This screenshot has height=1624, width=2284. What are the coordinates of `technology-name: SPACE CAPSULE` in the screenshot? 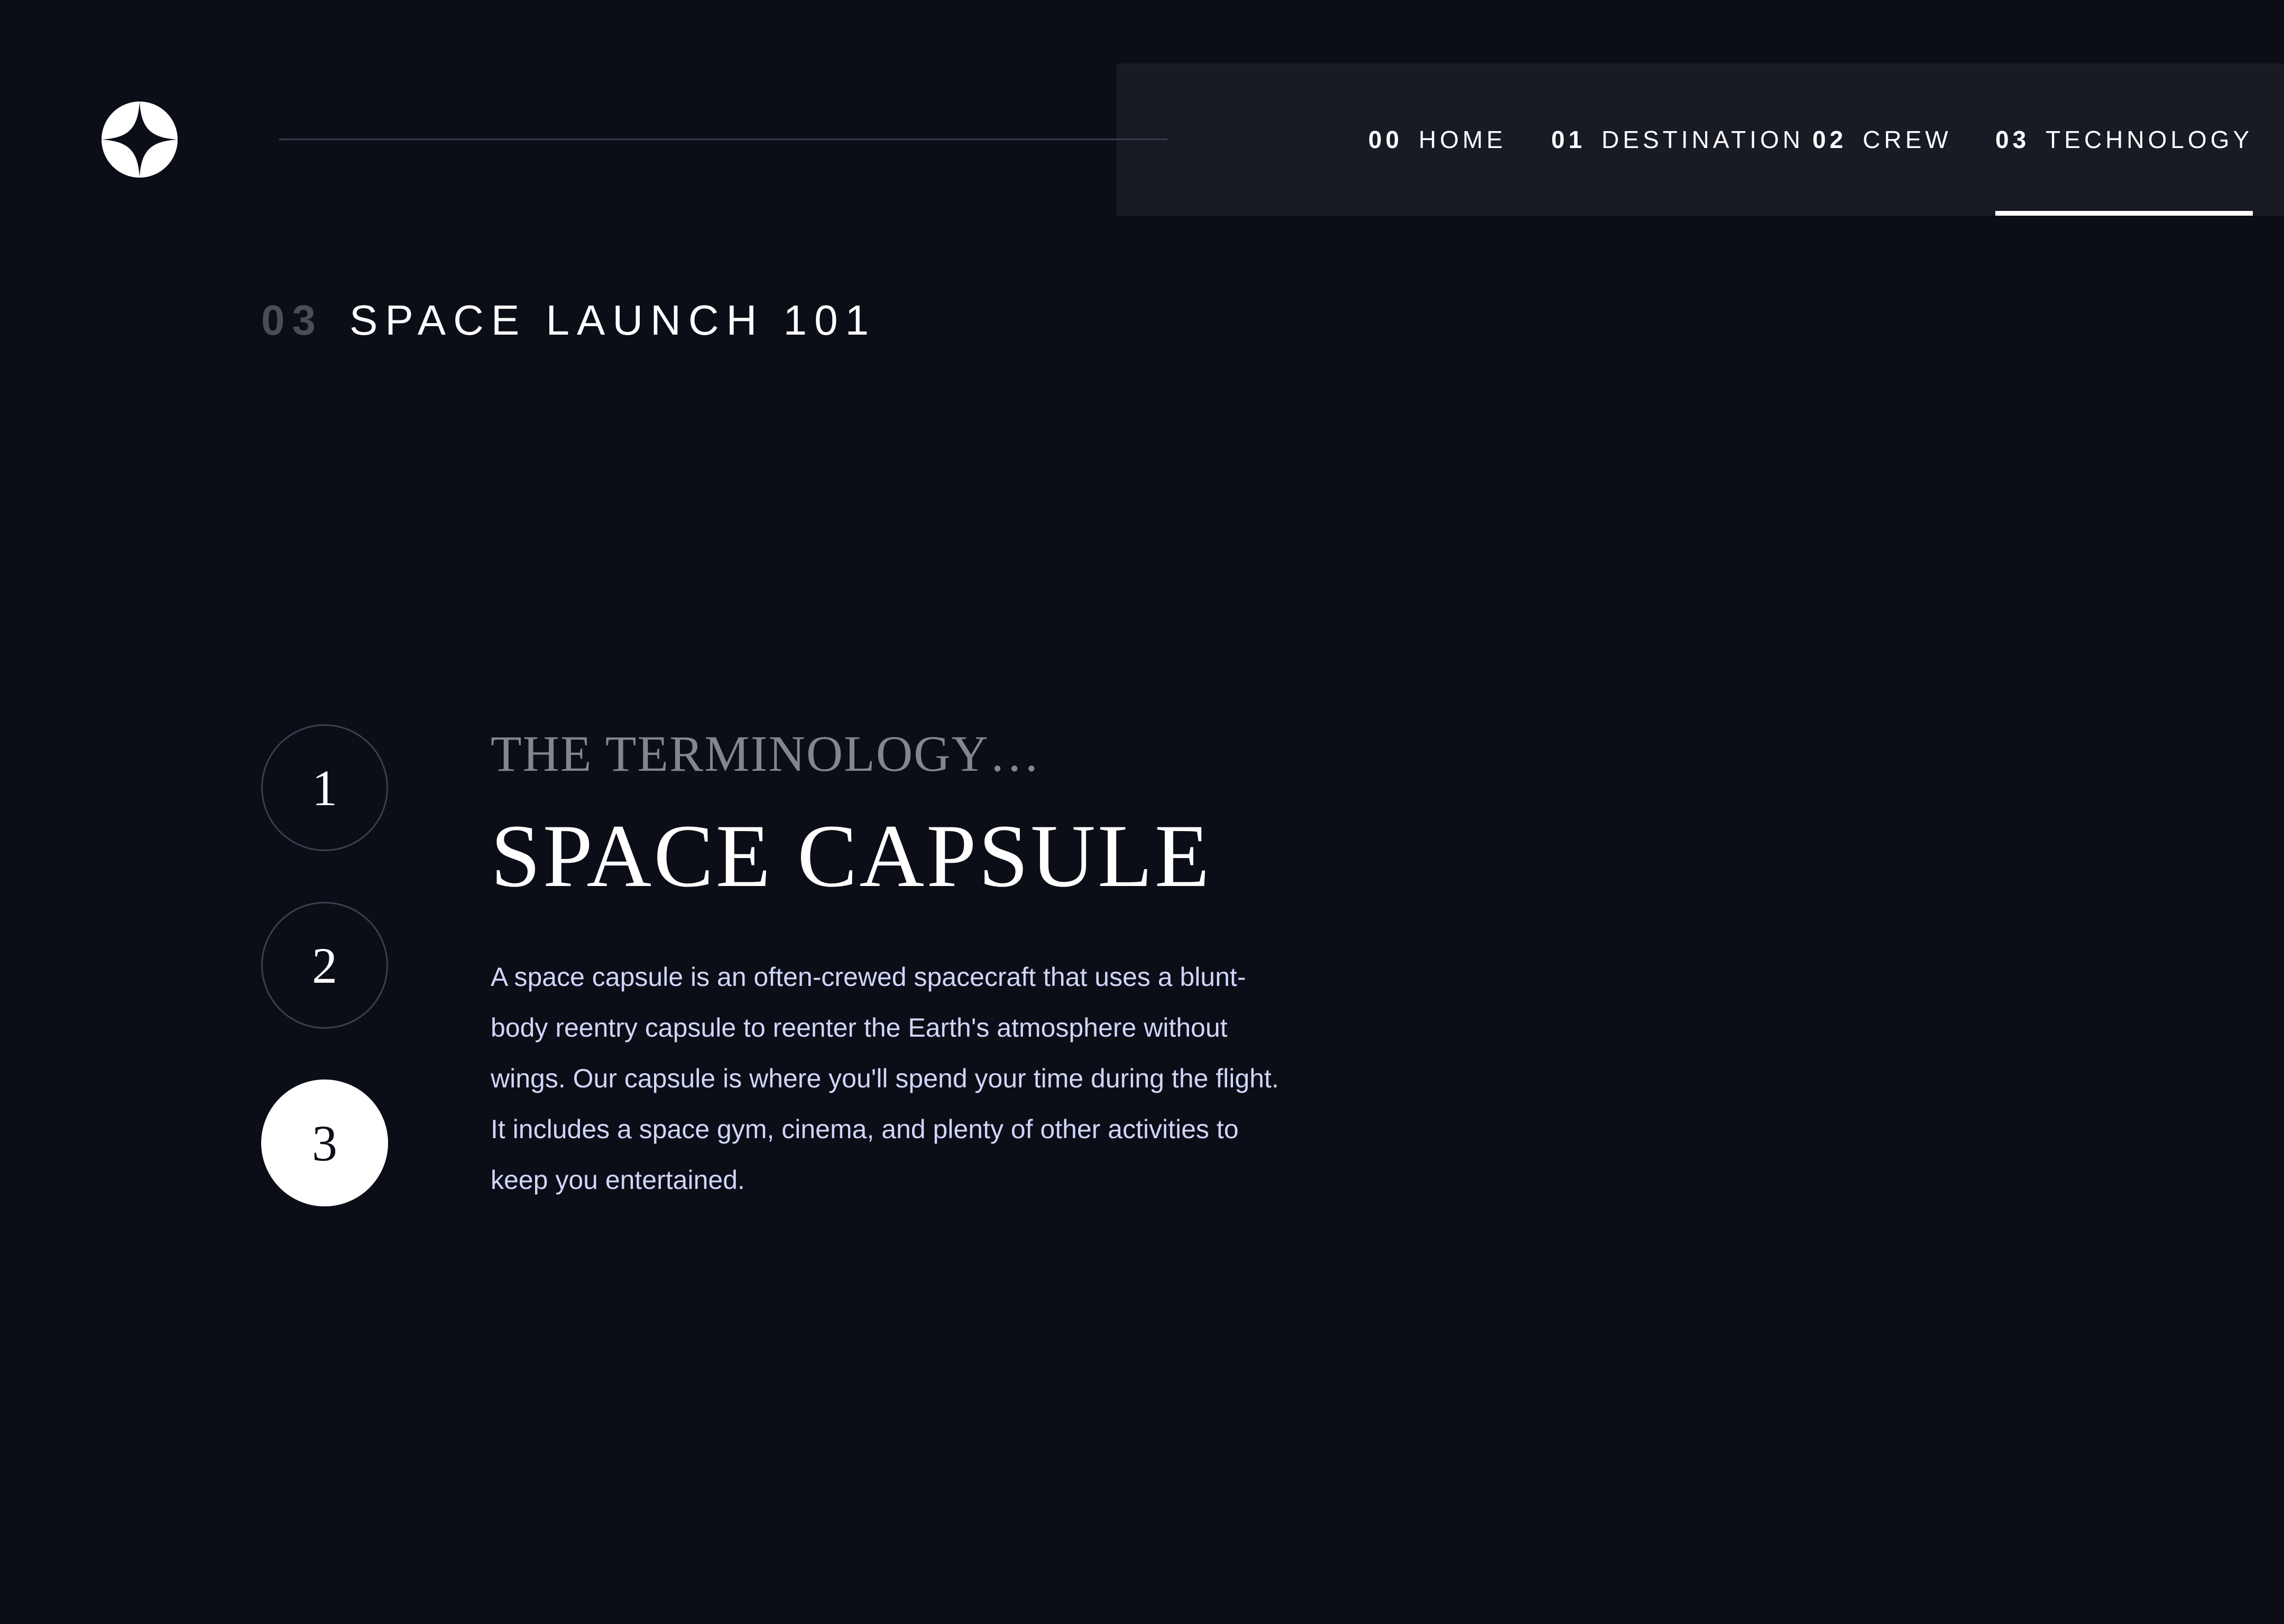 It's located at (851, 856).